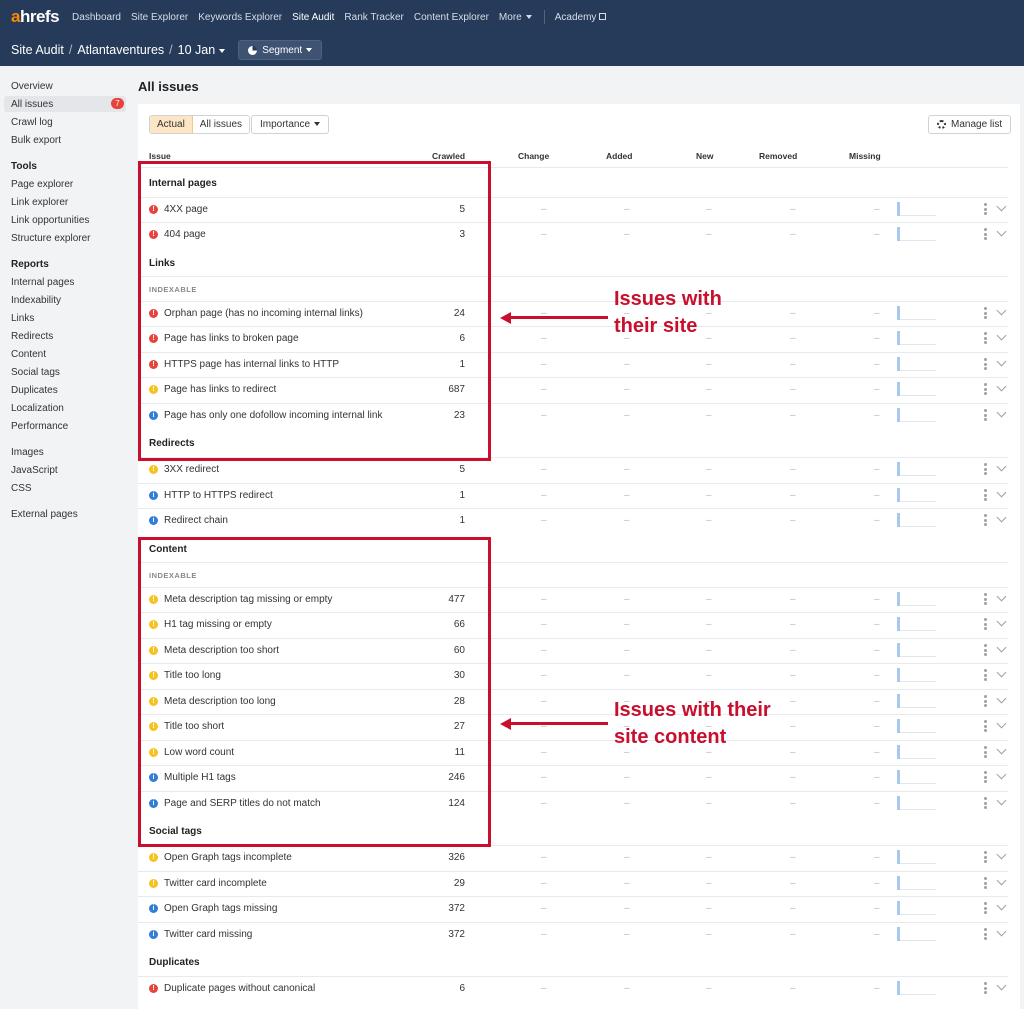 This screenshot has height=1009, width=1024. What do you see at coordinates (21, 488) in the screenshot?
I see `sidebar-item-css: CSS` at bounding box center [21, 488].